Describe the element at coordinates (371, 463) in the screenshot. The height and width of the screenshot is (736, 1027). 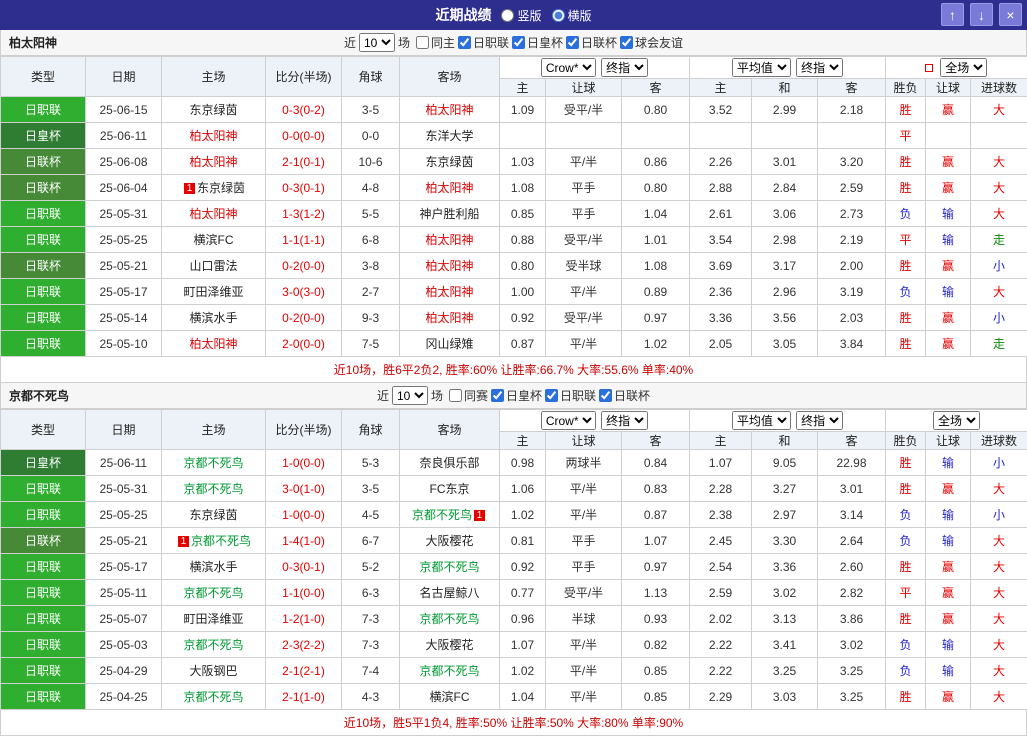
I see `corner-cell: 5-3` at that location.